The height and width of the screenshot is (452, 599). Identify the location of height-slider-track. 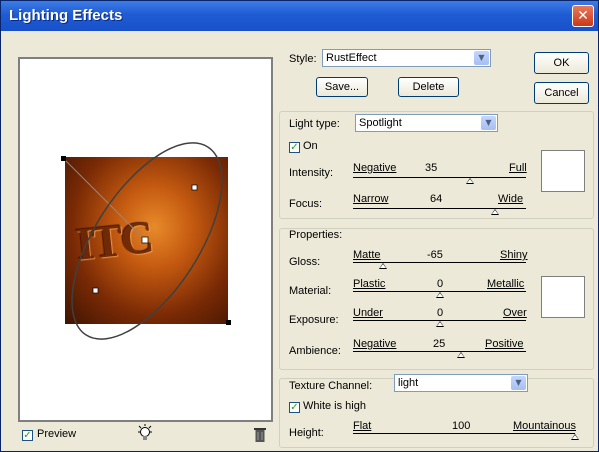
(464, 433).